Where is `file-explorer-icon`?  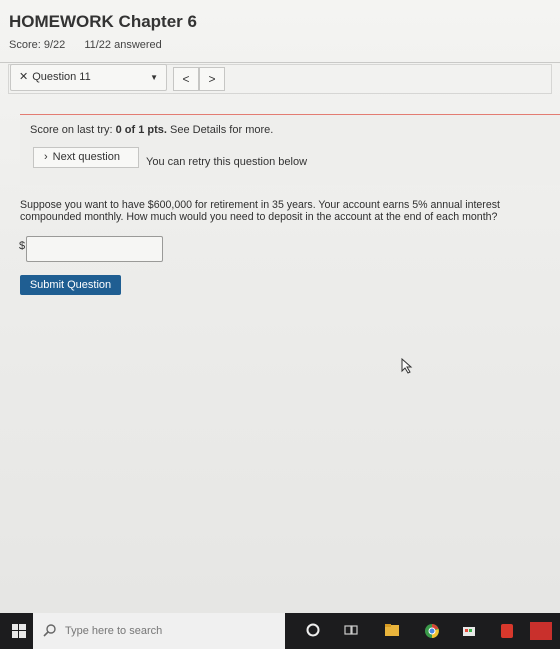 file-explorer-icon is located at coordinates (392, 630).